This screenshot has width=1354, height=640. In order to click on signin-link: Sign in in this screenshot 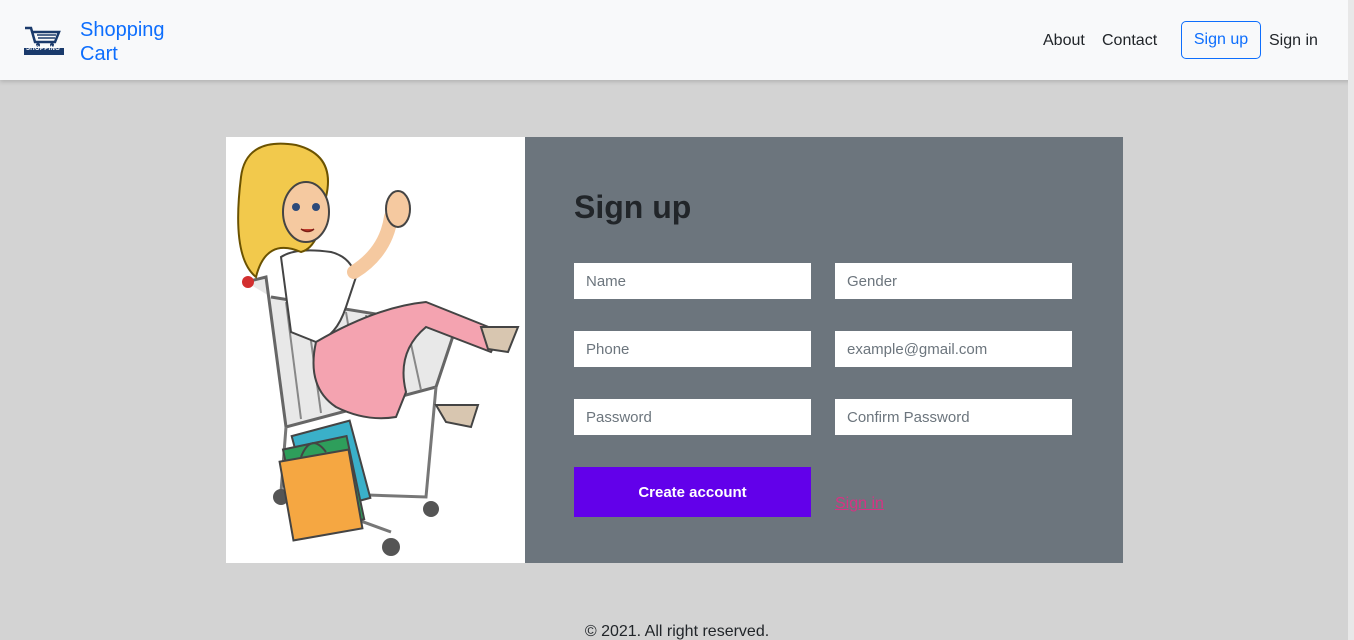, I will do `click(859, 504)`.